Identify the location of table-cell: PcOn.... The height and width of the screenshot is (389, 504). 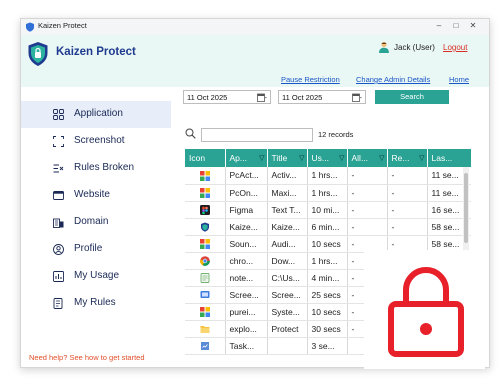
(246, 193).